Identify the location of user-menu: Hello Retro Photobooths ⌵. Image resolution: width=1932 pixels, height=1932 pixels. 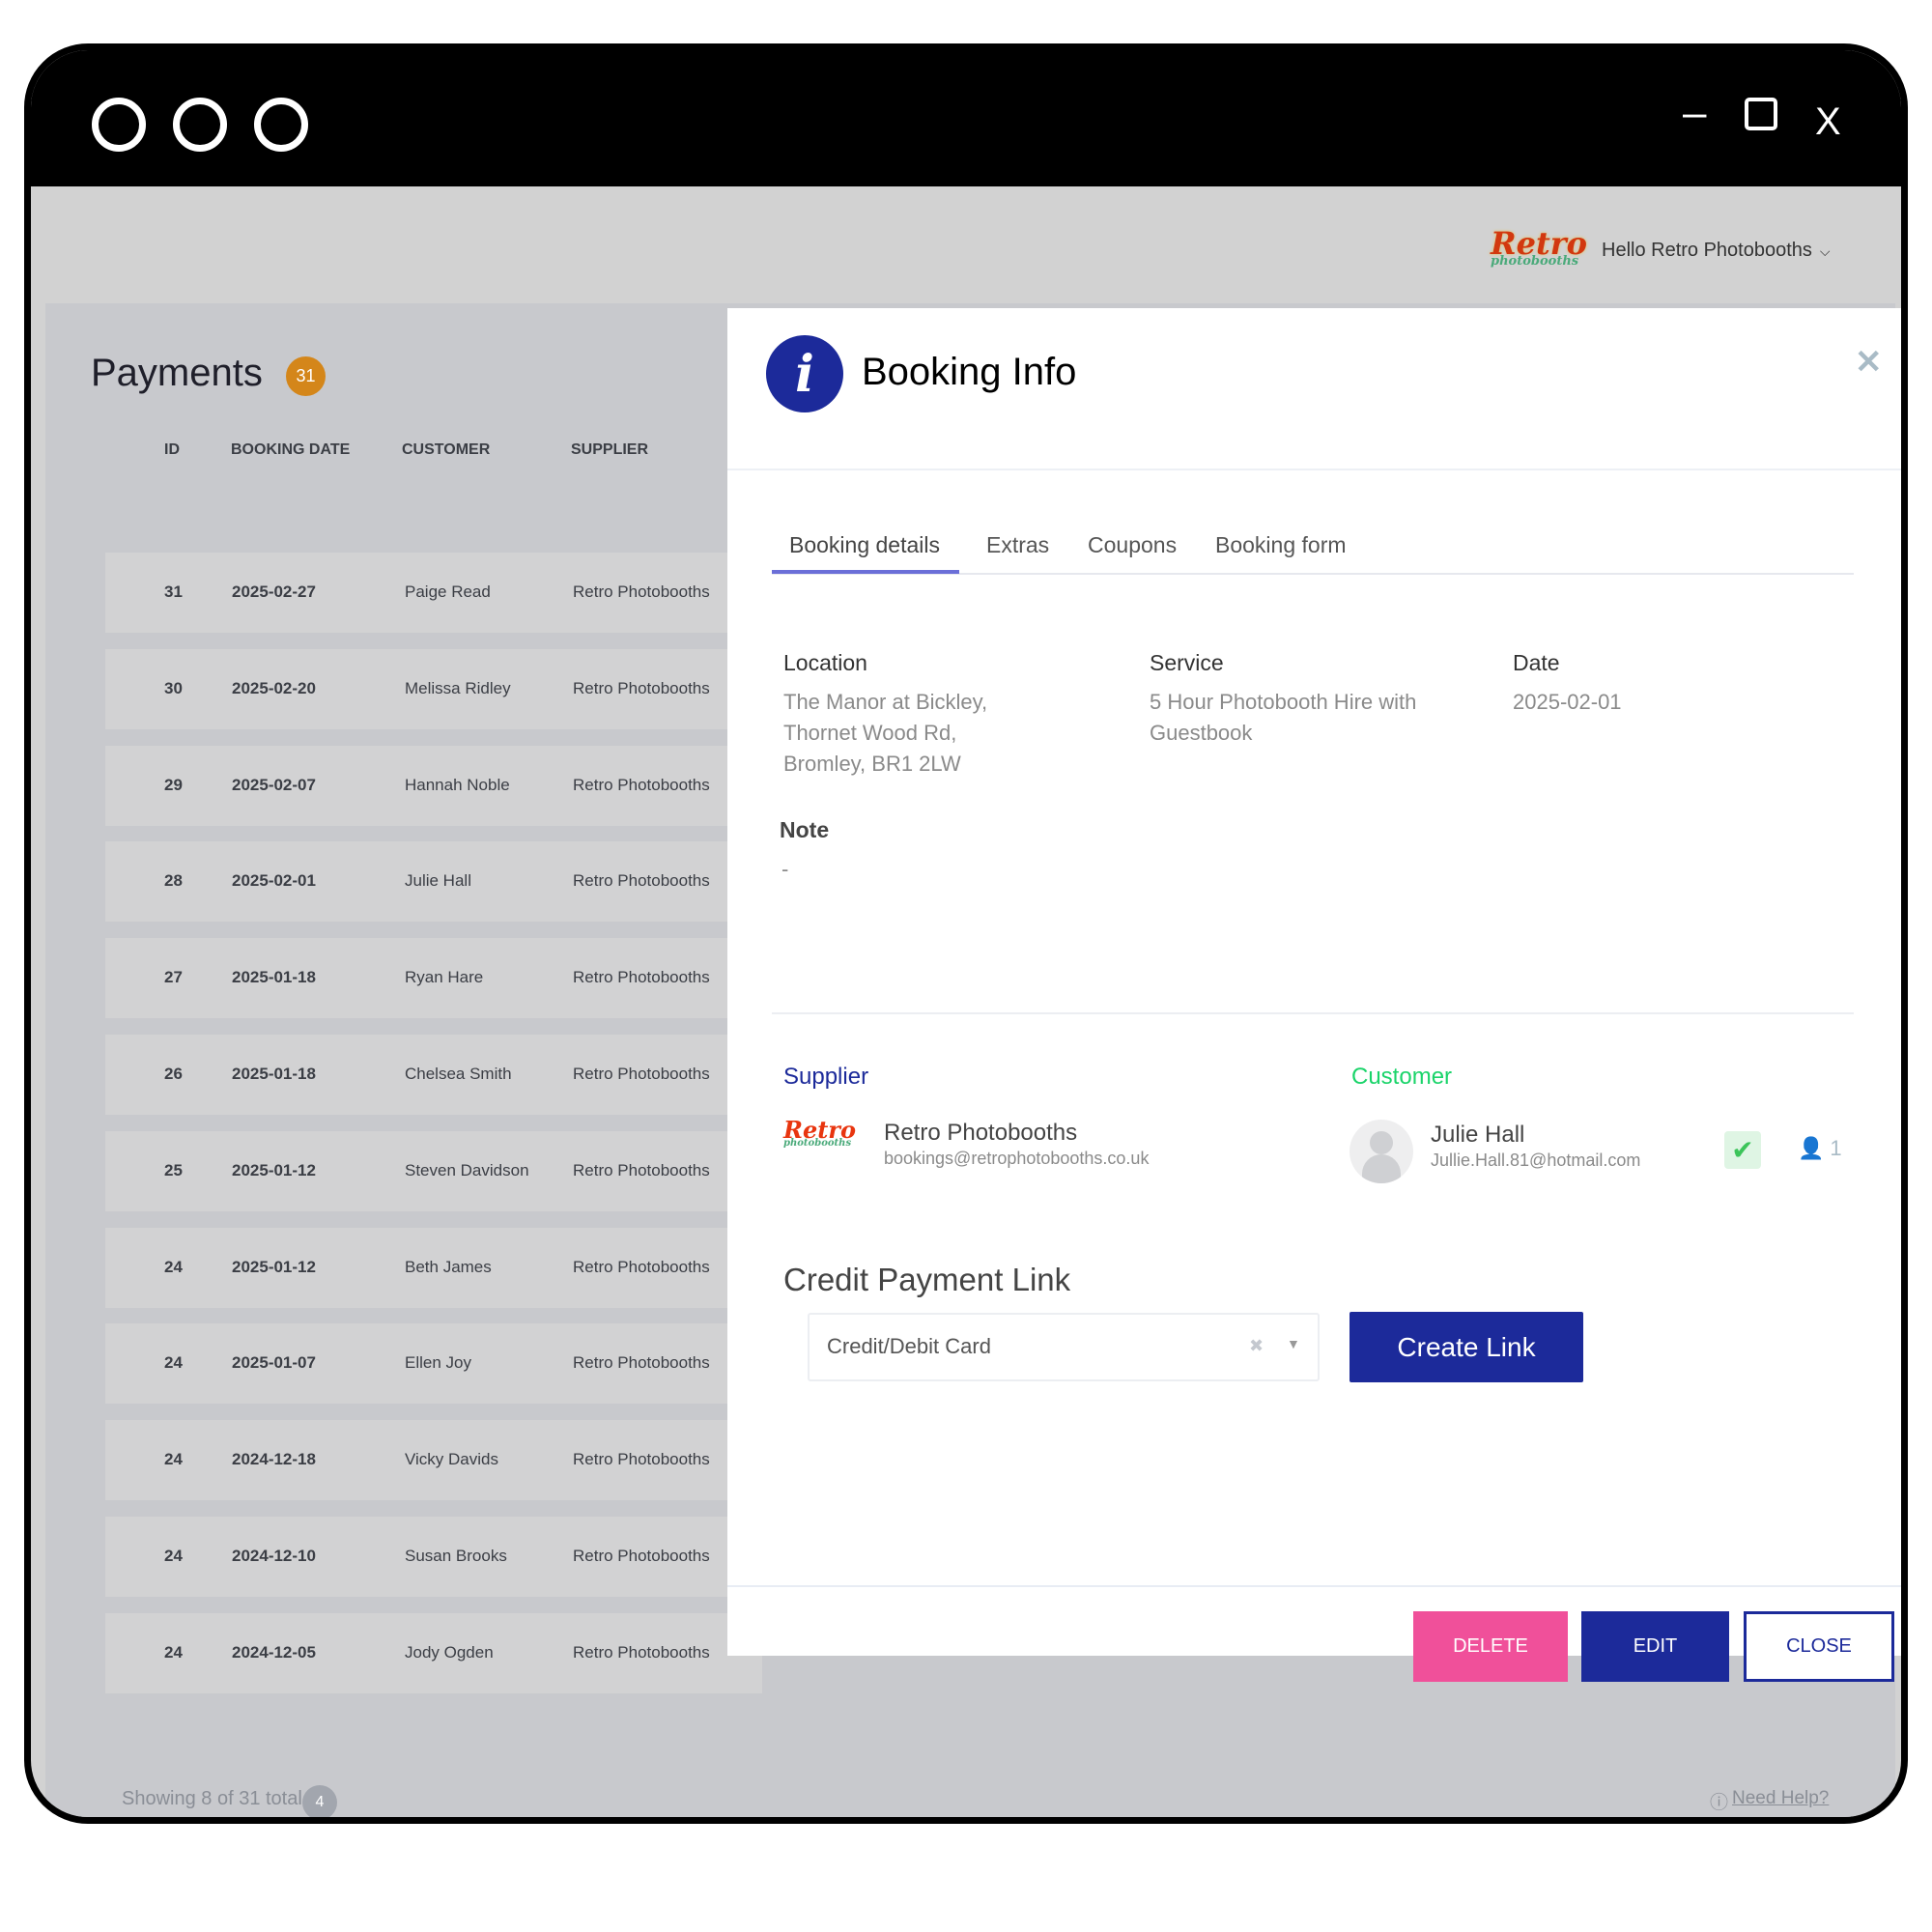
(1716, 251).